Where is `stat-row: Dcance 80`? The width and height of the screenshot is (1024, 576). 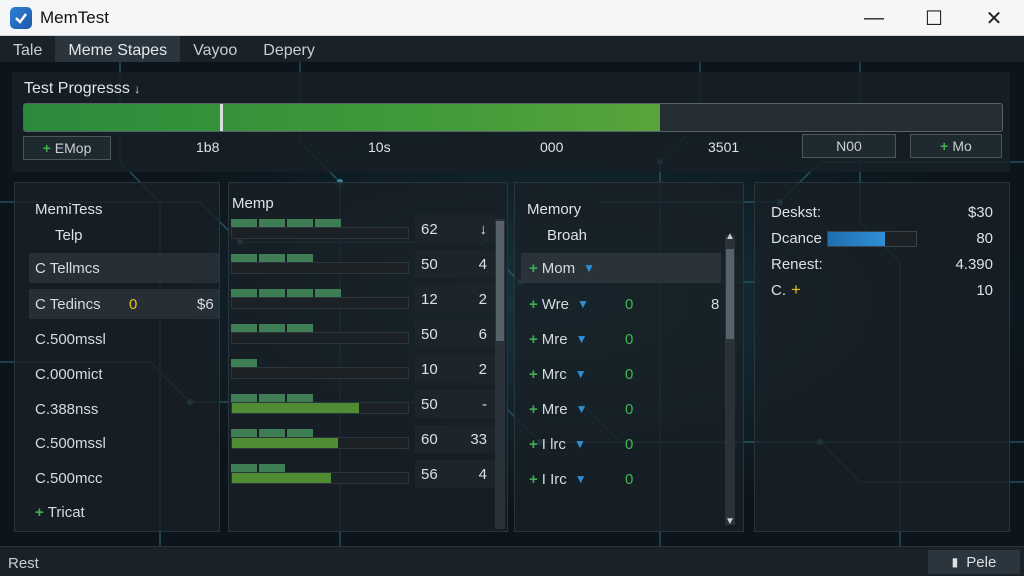
stat-row: Dcance 80 is located at coordinates (882, 239).